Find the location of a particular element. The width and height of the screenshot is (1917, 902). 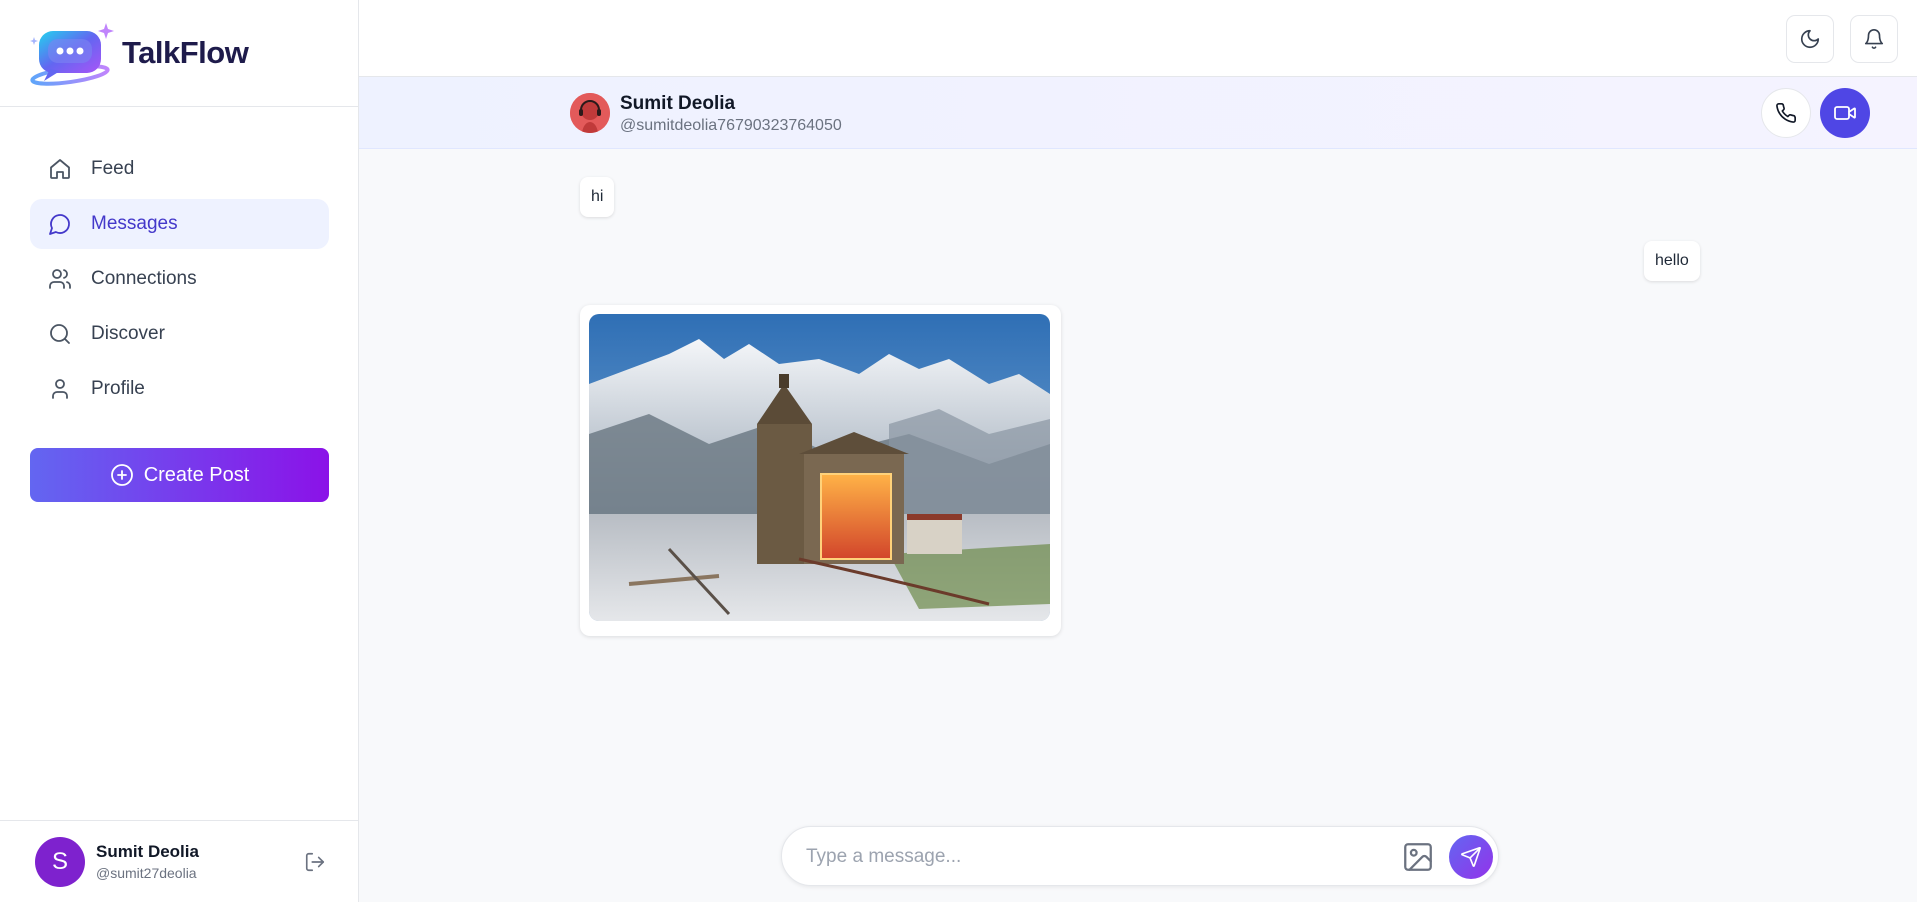

contact-avatar is located at coordinates (590, 113).